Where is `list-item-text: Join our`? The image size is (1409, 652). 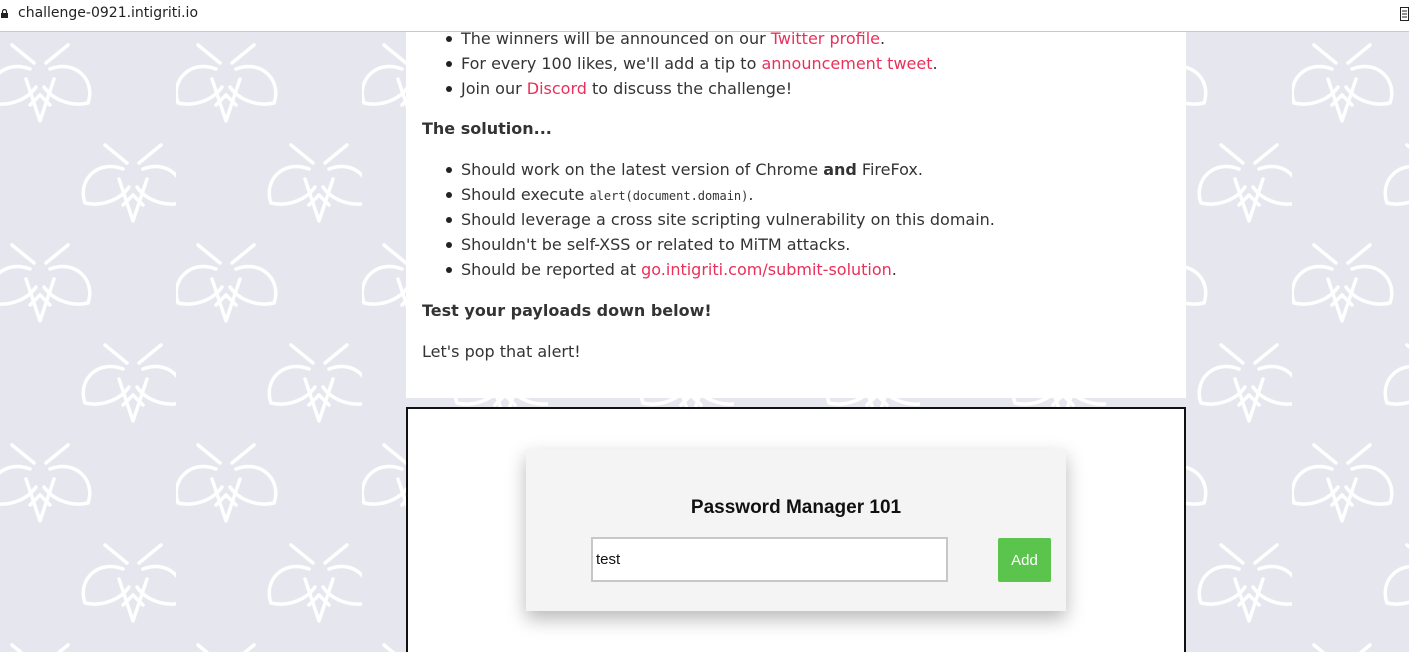 list-item-text: Join our is located at coordinates (494, 88).